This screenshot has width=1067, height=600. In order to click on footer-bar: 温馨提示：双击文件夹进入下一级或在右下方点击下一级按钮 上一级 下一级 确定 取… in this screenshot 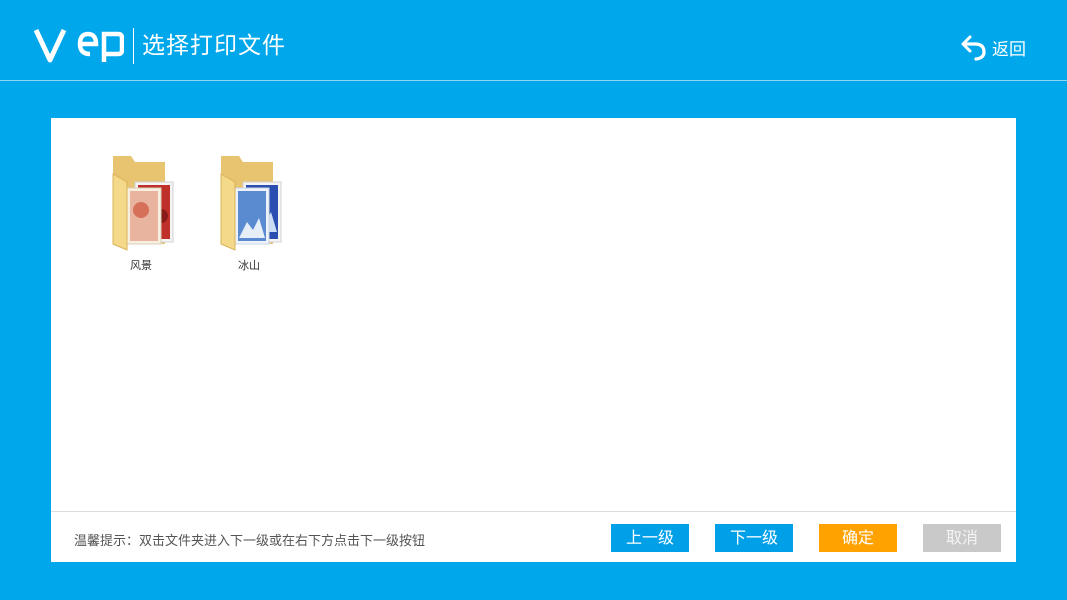, I will do `click(533, 537)`.